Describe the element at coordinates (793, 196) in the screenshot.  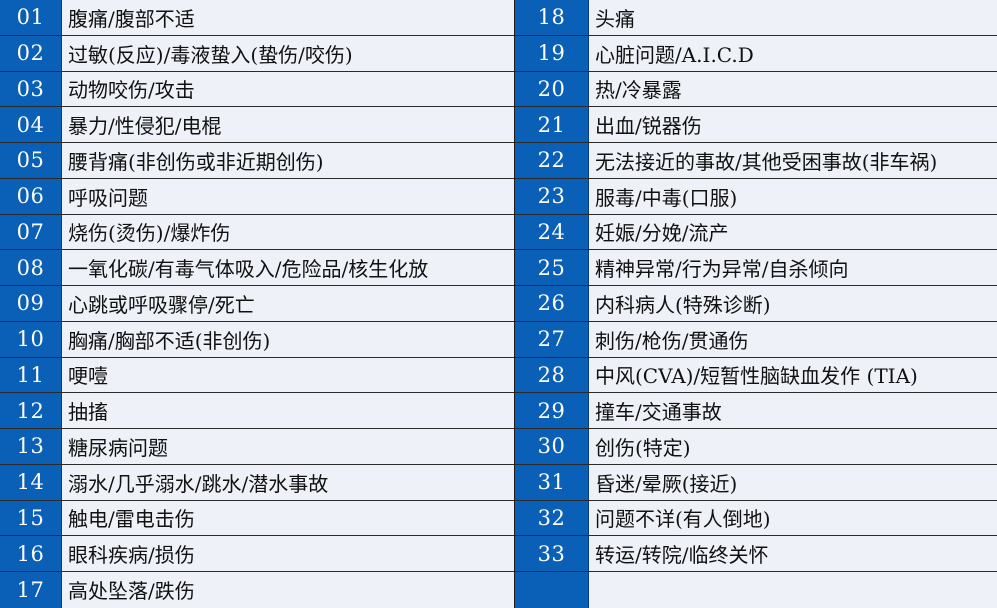
I see `code-label: 服毒/中毒(口服)` at that location.